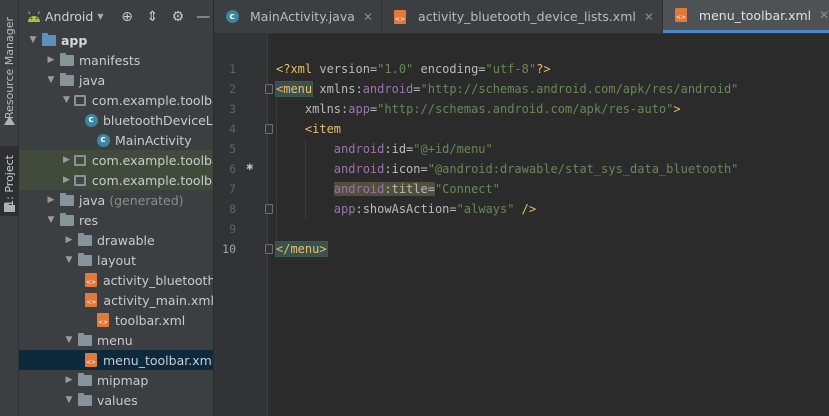 Image resolution: width=829 pixels, height=416 pixels. What do you see at coordinates (388, 189) in the screenshot?
I see `code-line: android:title="Connect"` at bounding box center [388, 189].